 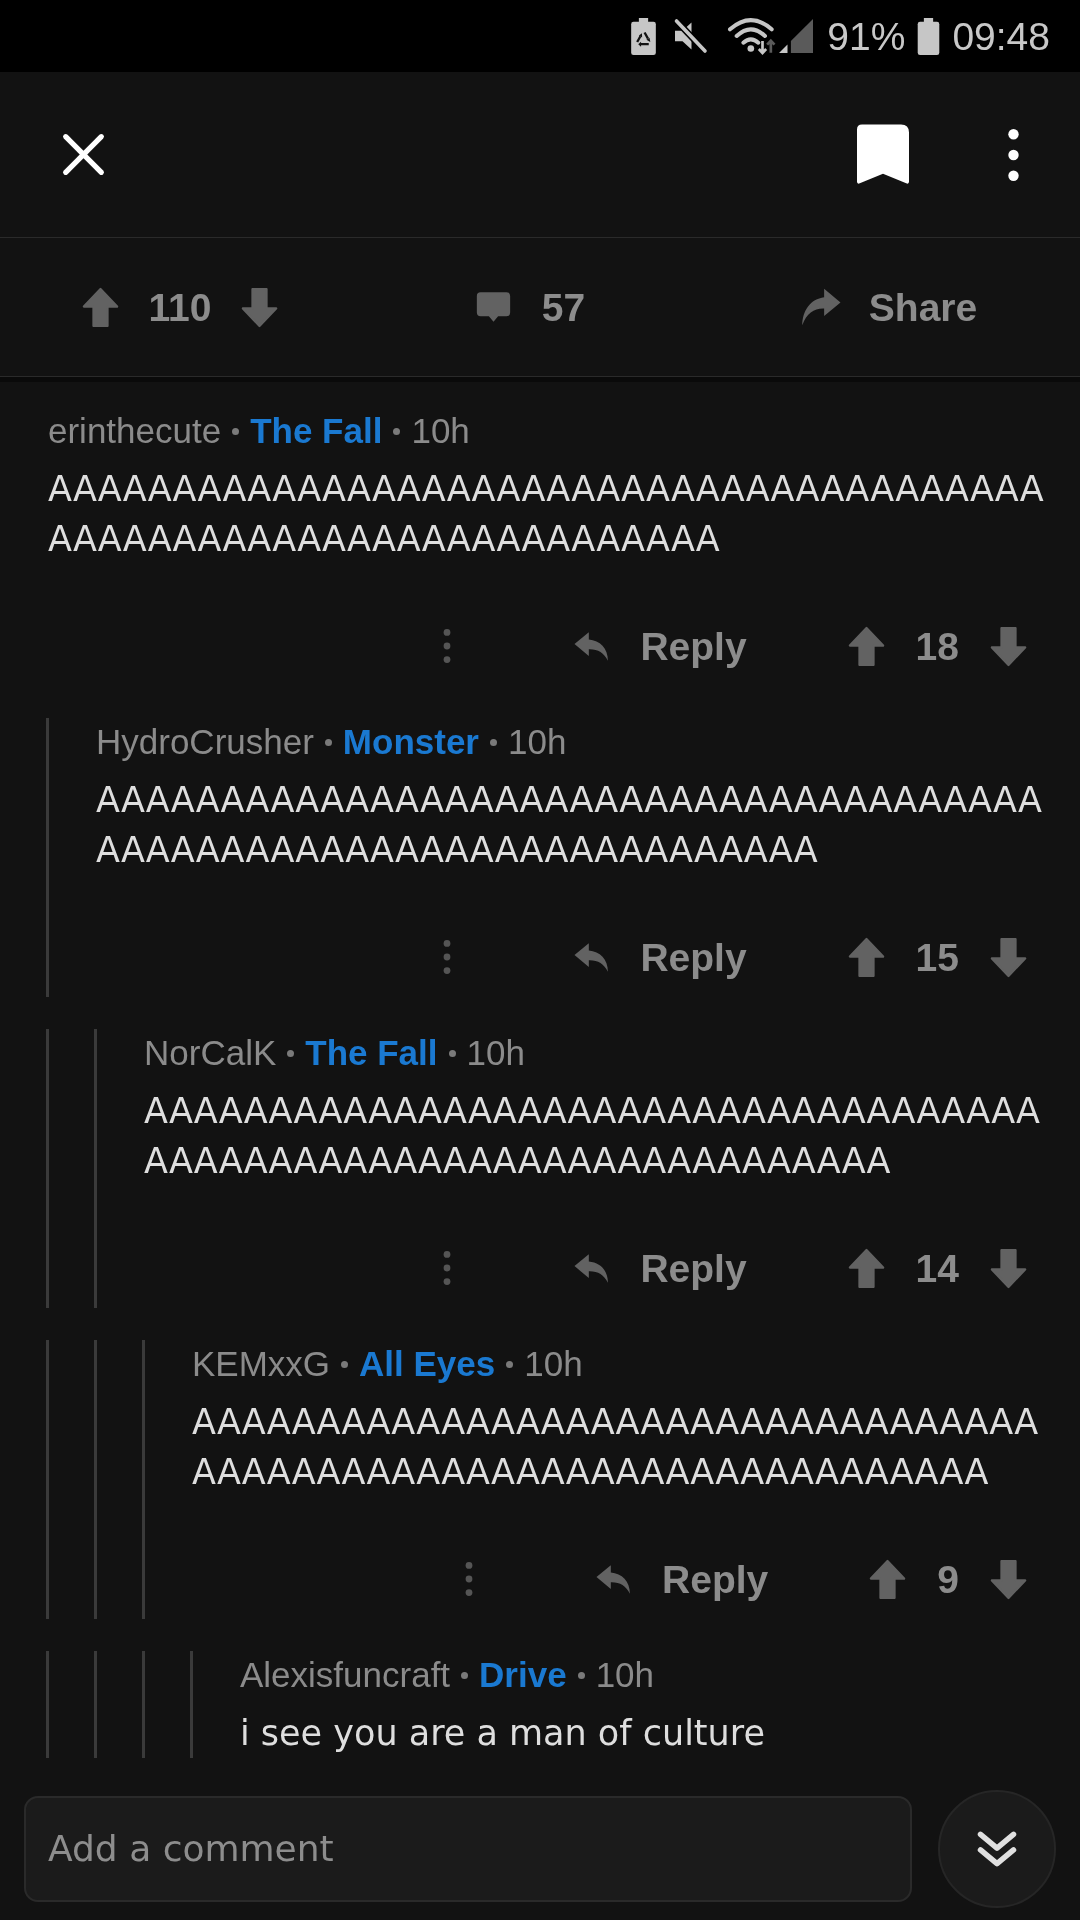 What do you see at coordinates (937, 1268) in the screenshot?
I see `comment-score: 14` at bounding box center [937, 1268].